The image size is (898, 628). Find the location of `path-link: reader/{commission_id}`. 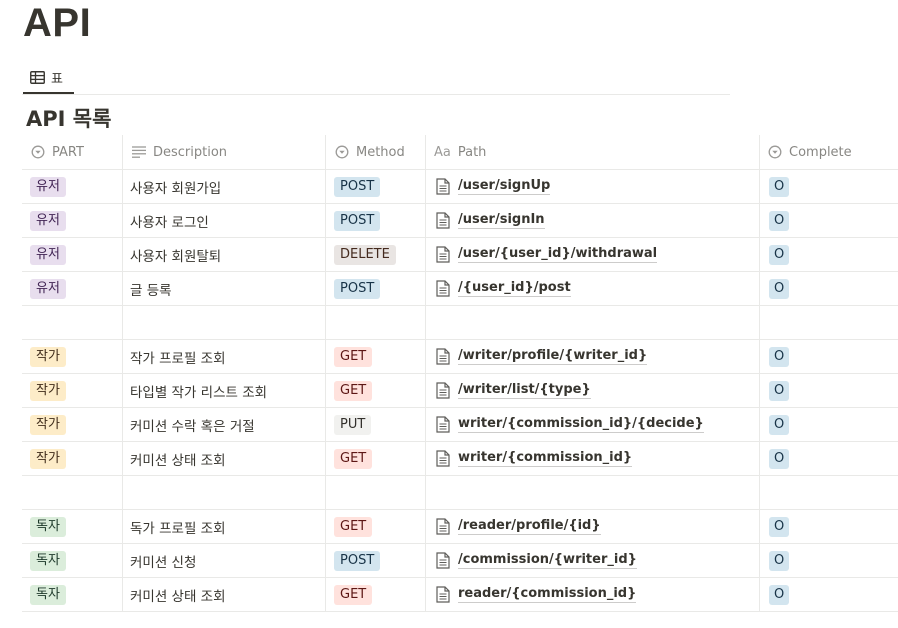

path-link: reader/{commission_id} is located at coordinates (547, 594).